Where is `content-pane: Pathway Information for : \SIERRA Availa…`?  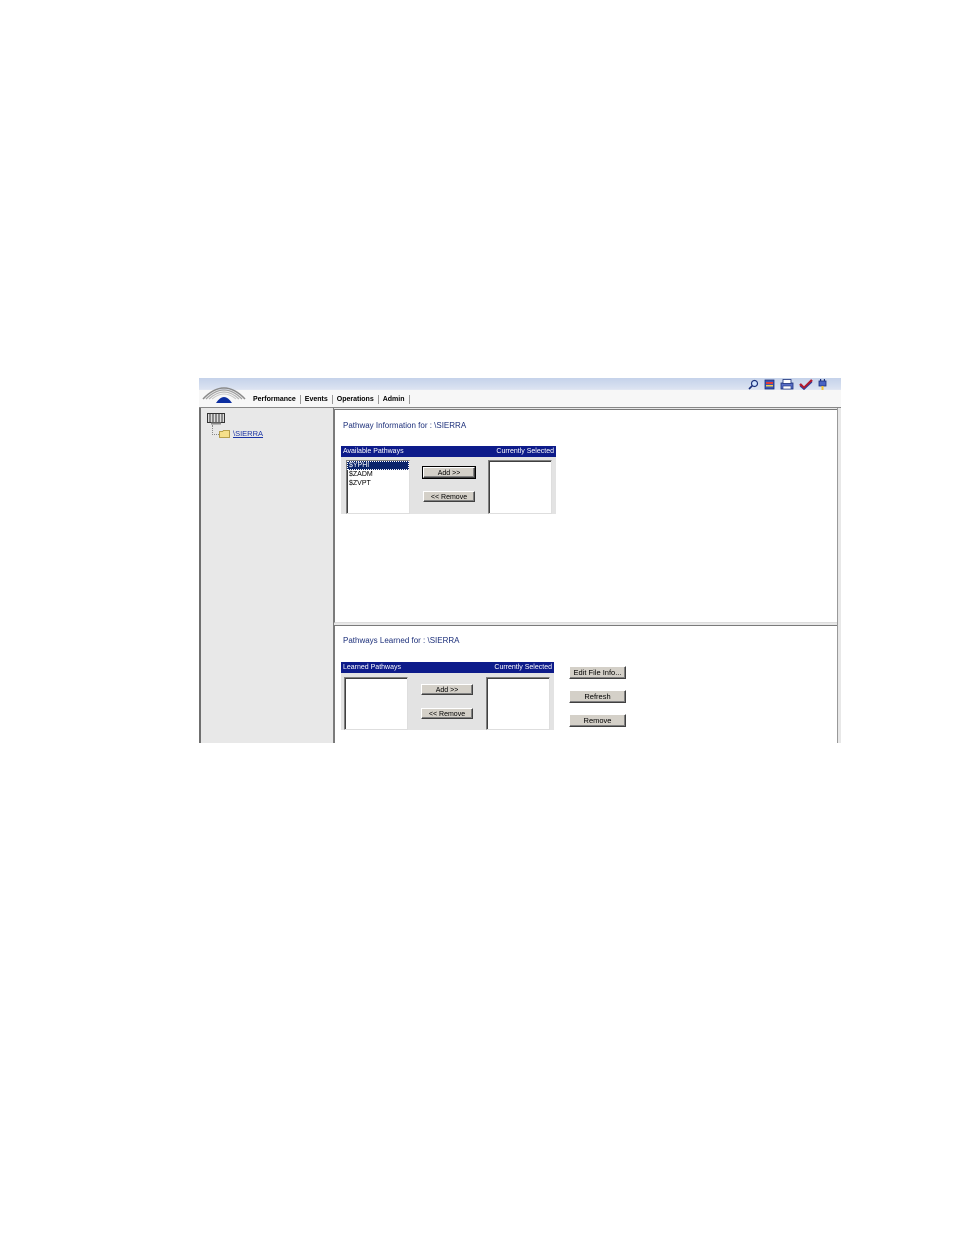
content-pane: Pathway Information for : \SIERRA Availa… is located at coordinates (586, 575).